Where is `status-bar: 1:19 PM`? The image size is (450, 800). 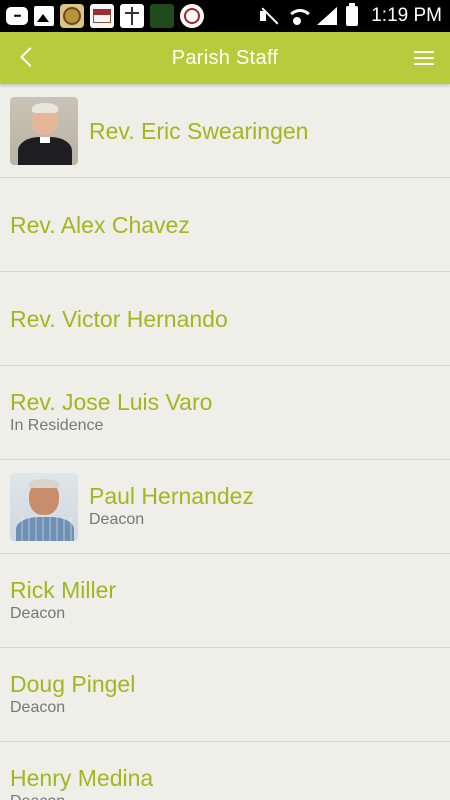
status-bar: 1:19 PM is located at coordinates (225, 16).